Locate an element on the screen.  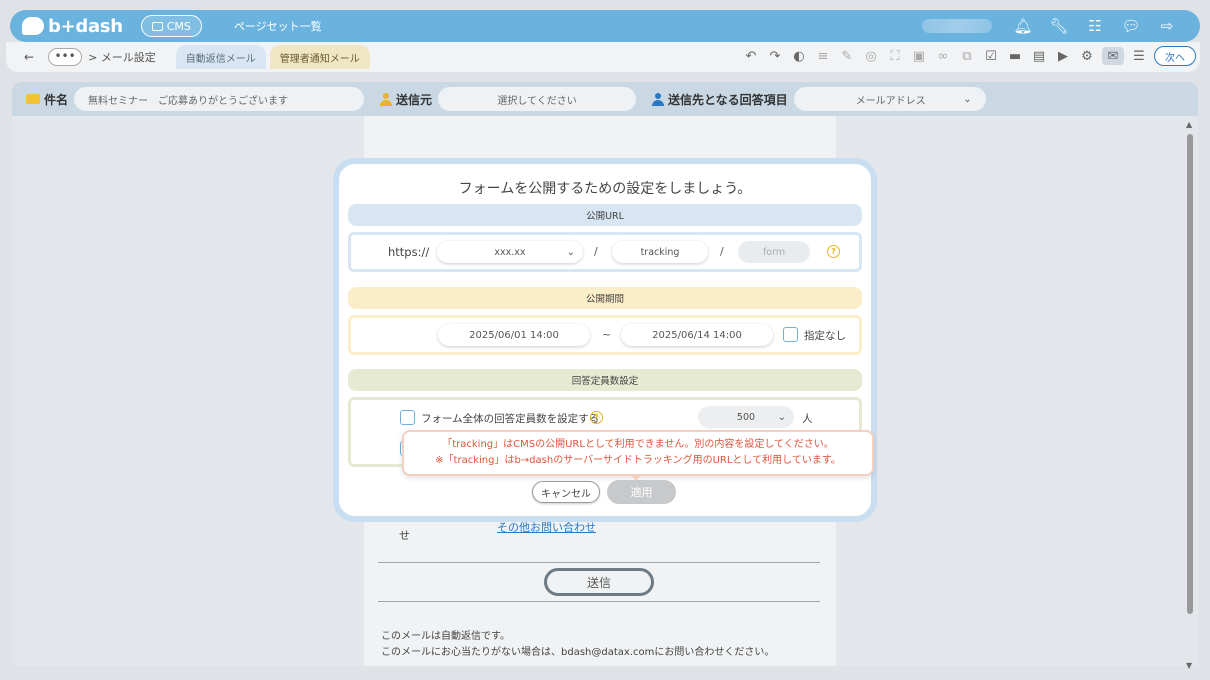
no-period-checkbox is located at coordinates (790, 334).